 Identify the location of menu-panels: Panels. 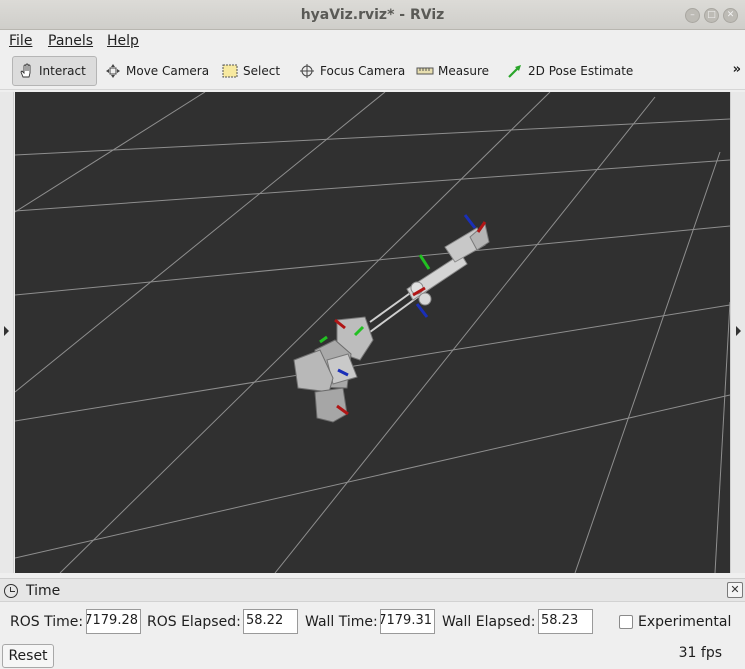
(70, 41).